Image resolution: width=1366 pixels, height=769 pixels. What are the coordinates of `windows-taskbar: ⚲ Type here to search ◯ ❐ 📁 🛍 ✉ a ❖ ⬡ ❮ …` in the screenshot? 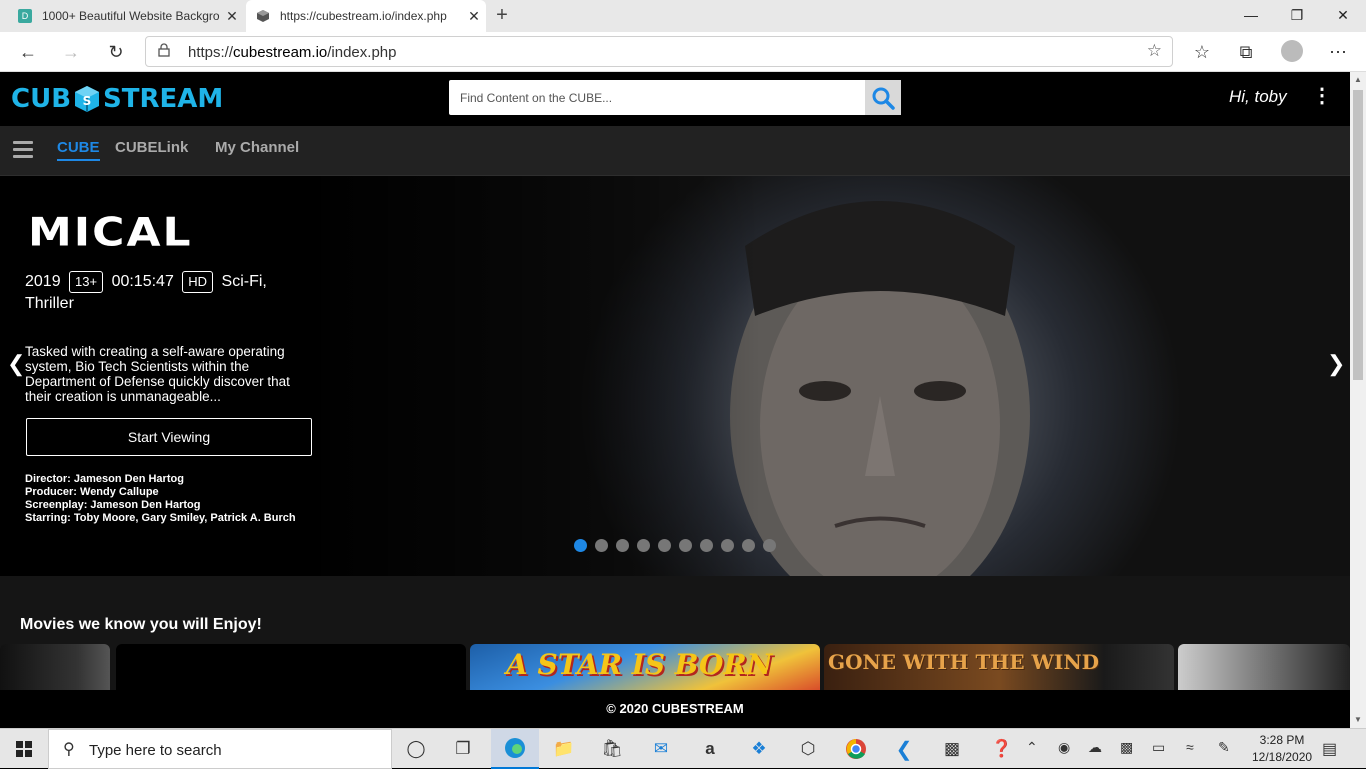 It's located at (683, 748).